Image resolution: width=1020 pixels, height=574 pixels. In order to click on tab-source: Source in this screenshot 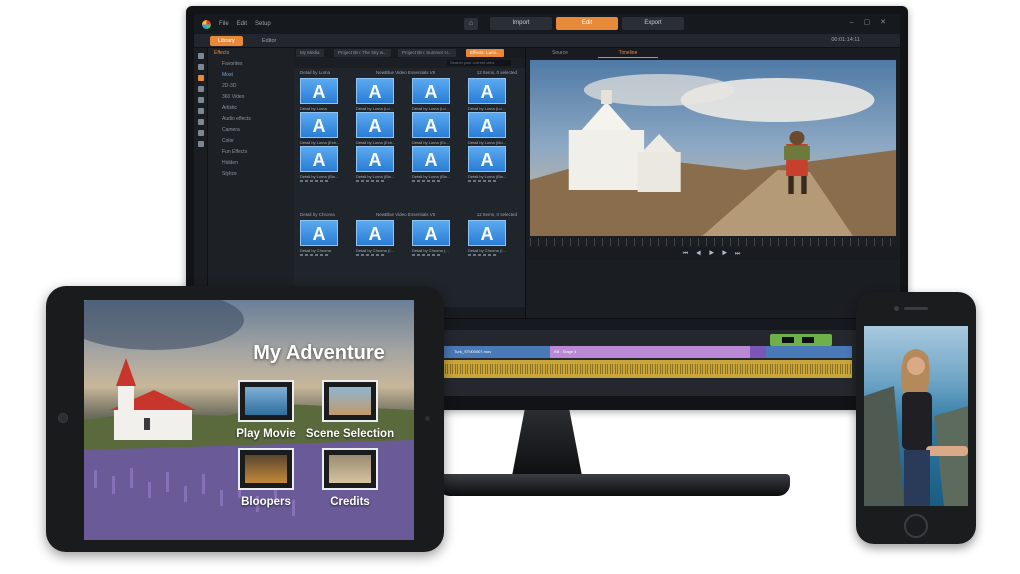, I will do `click(560, 53)`.